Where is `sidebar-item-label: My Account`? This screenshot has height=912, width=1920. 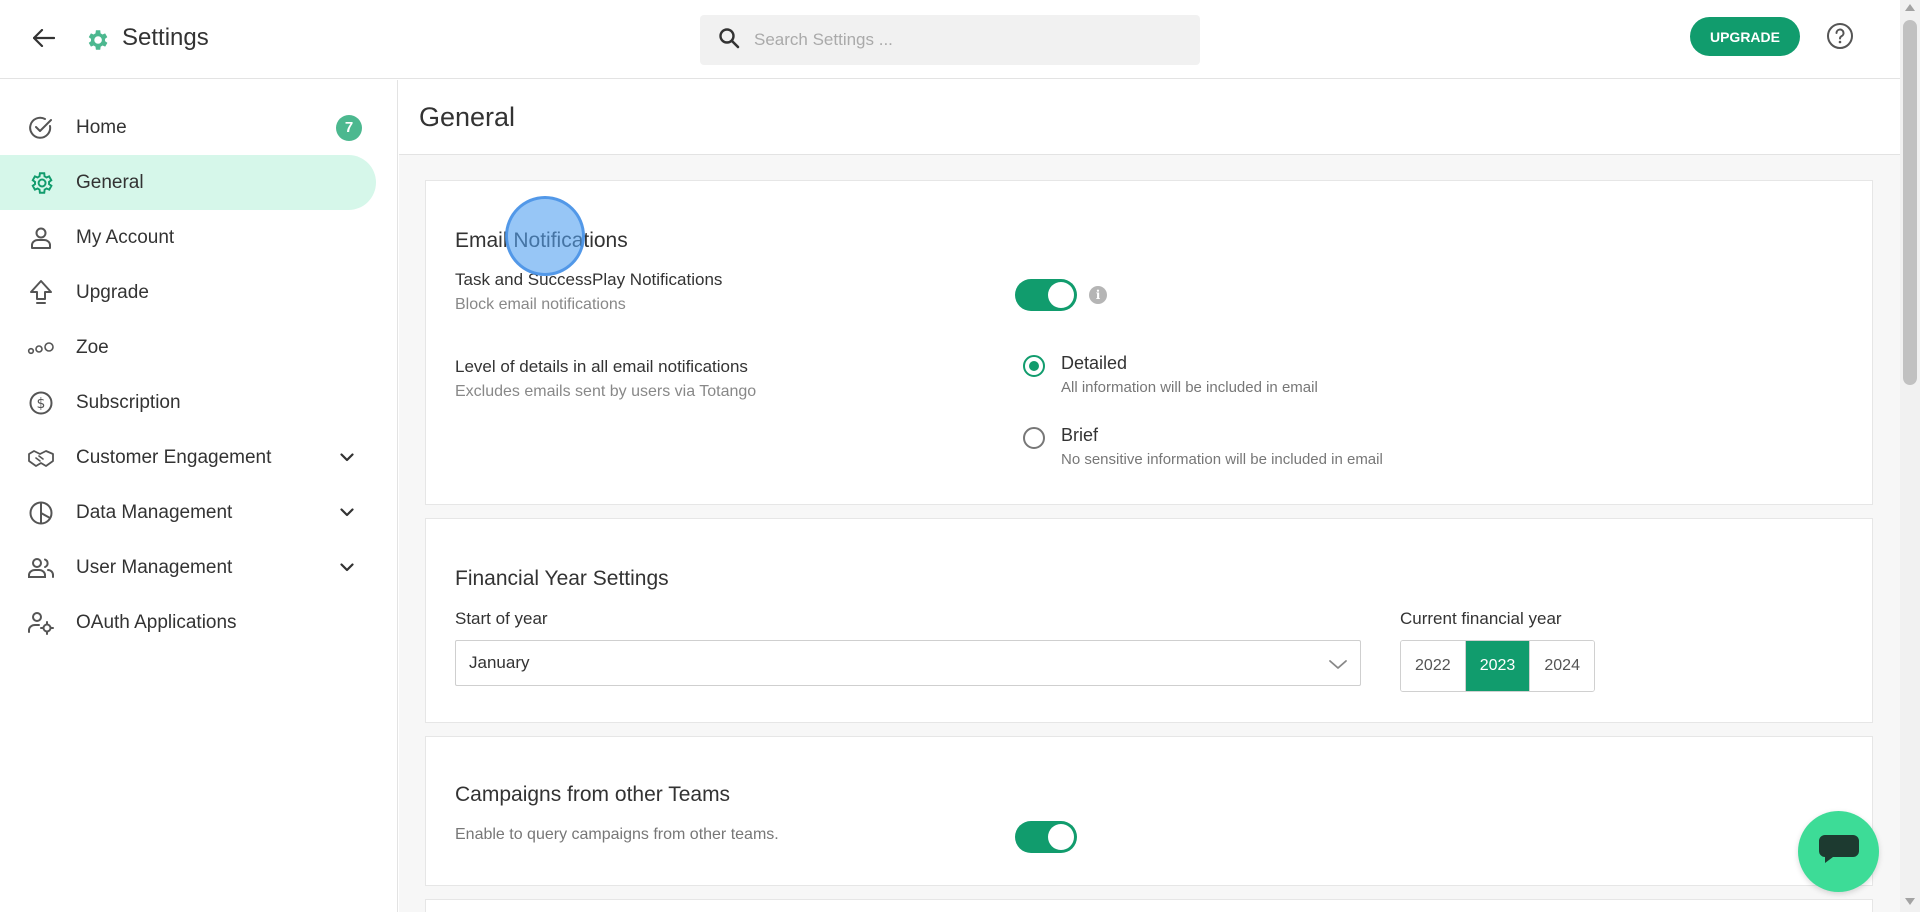
sidebar-item-label: My Account is located at coordinates (125, 237).